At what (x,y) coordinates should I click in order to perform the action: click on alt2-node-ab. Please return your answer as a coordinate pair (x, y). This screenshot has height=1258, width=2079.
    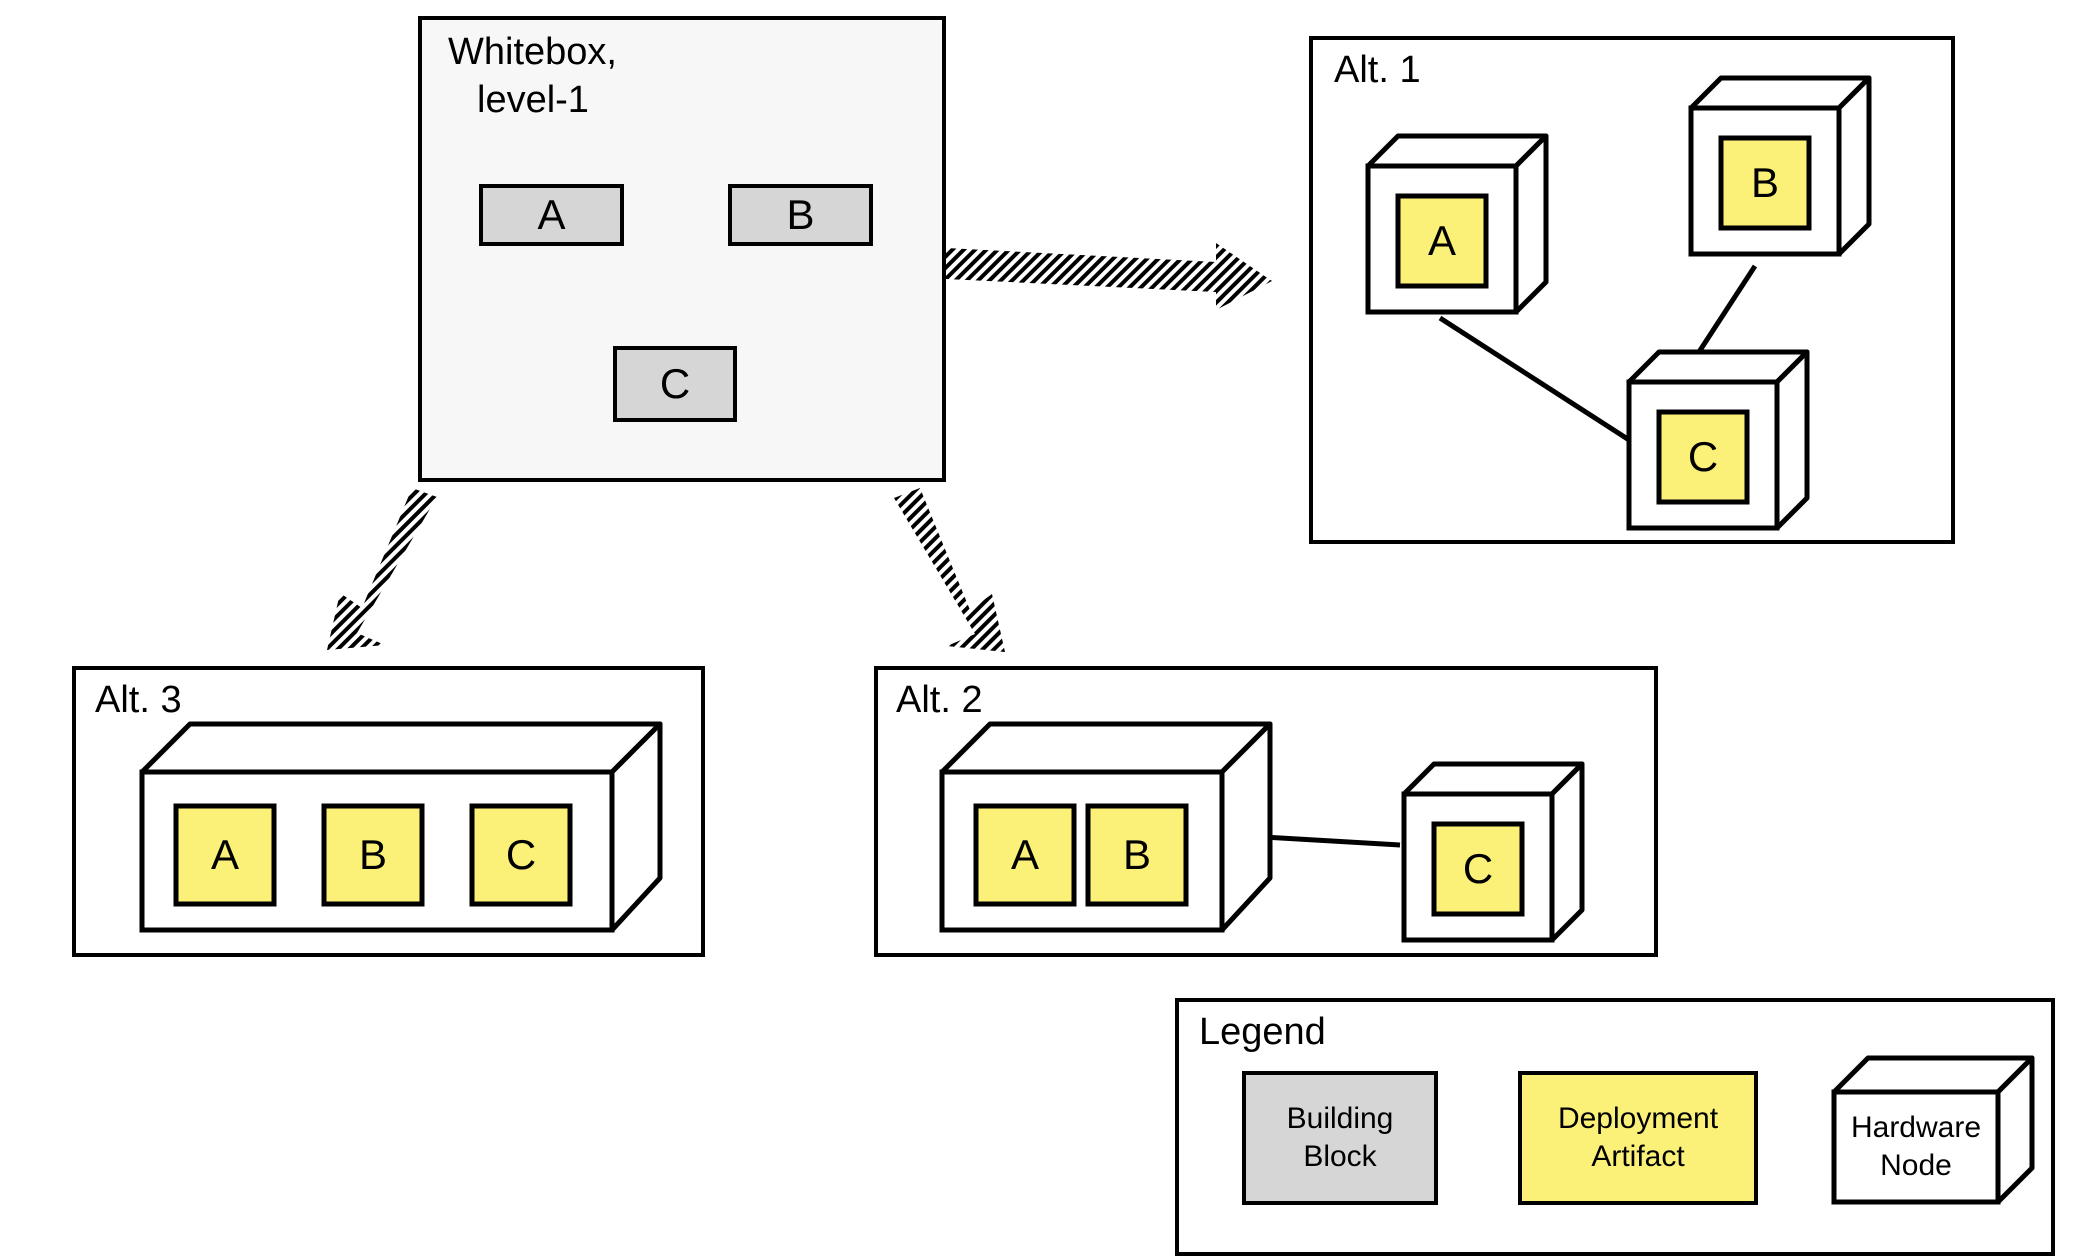
    Looking at the image, I should click on (1106, 833).